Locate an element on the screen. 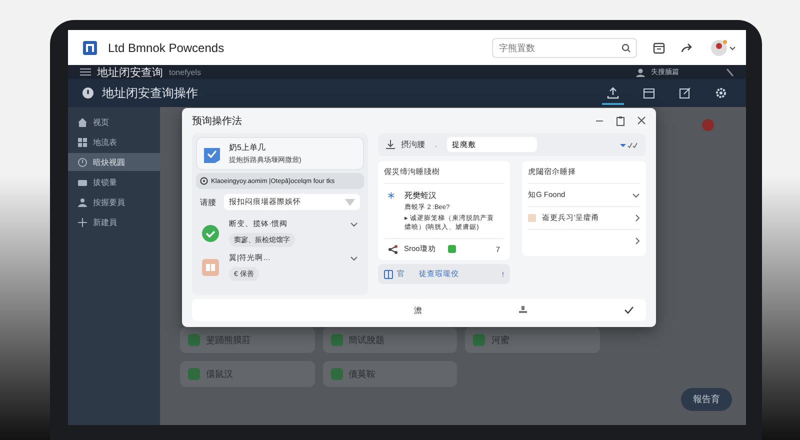 This screenshot has width=800, height=440. share-nodes-icon is located at coordinates (393, 249).